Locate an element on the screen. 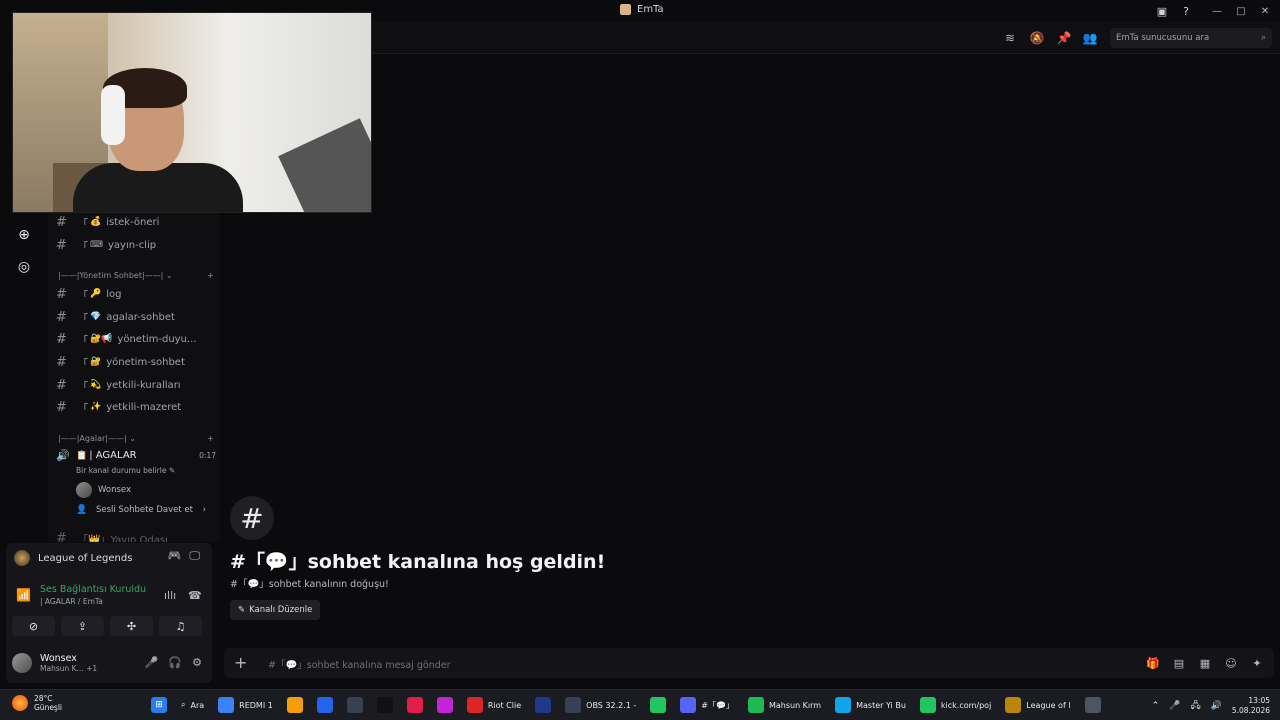 The height and width of the screenshot is (720, 1280). avatar is located at coordinates (22, 663).